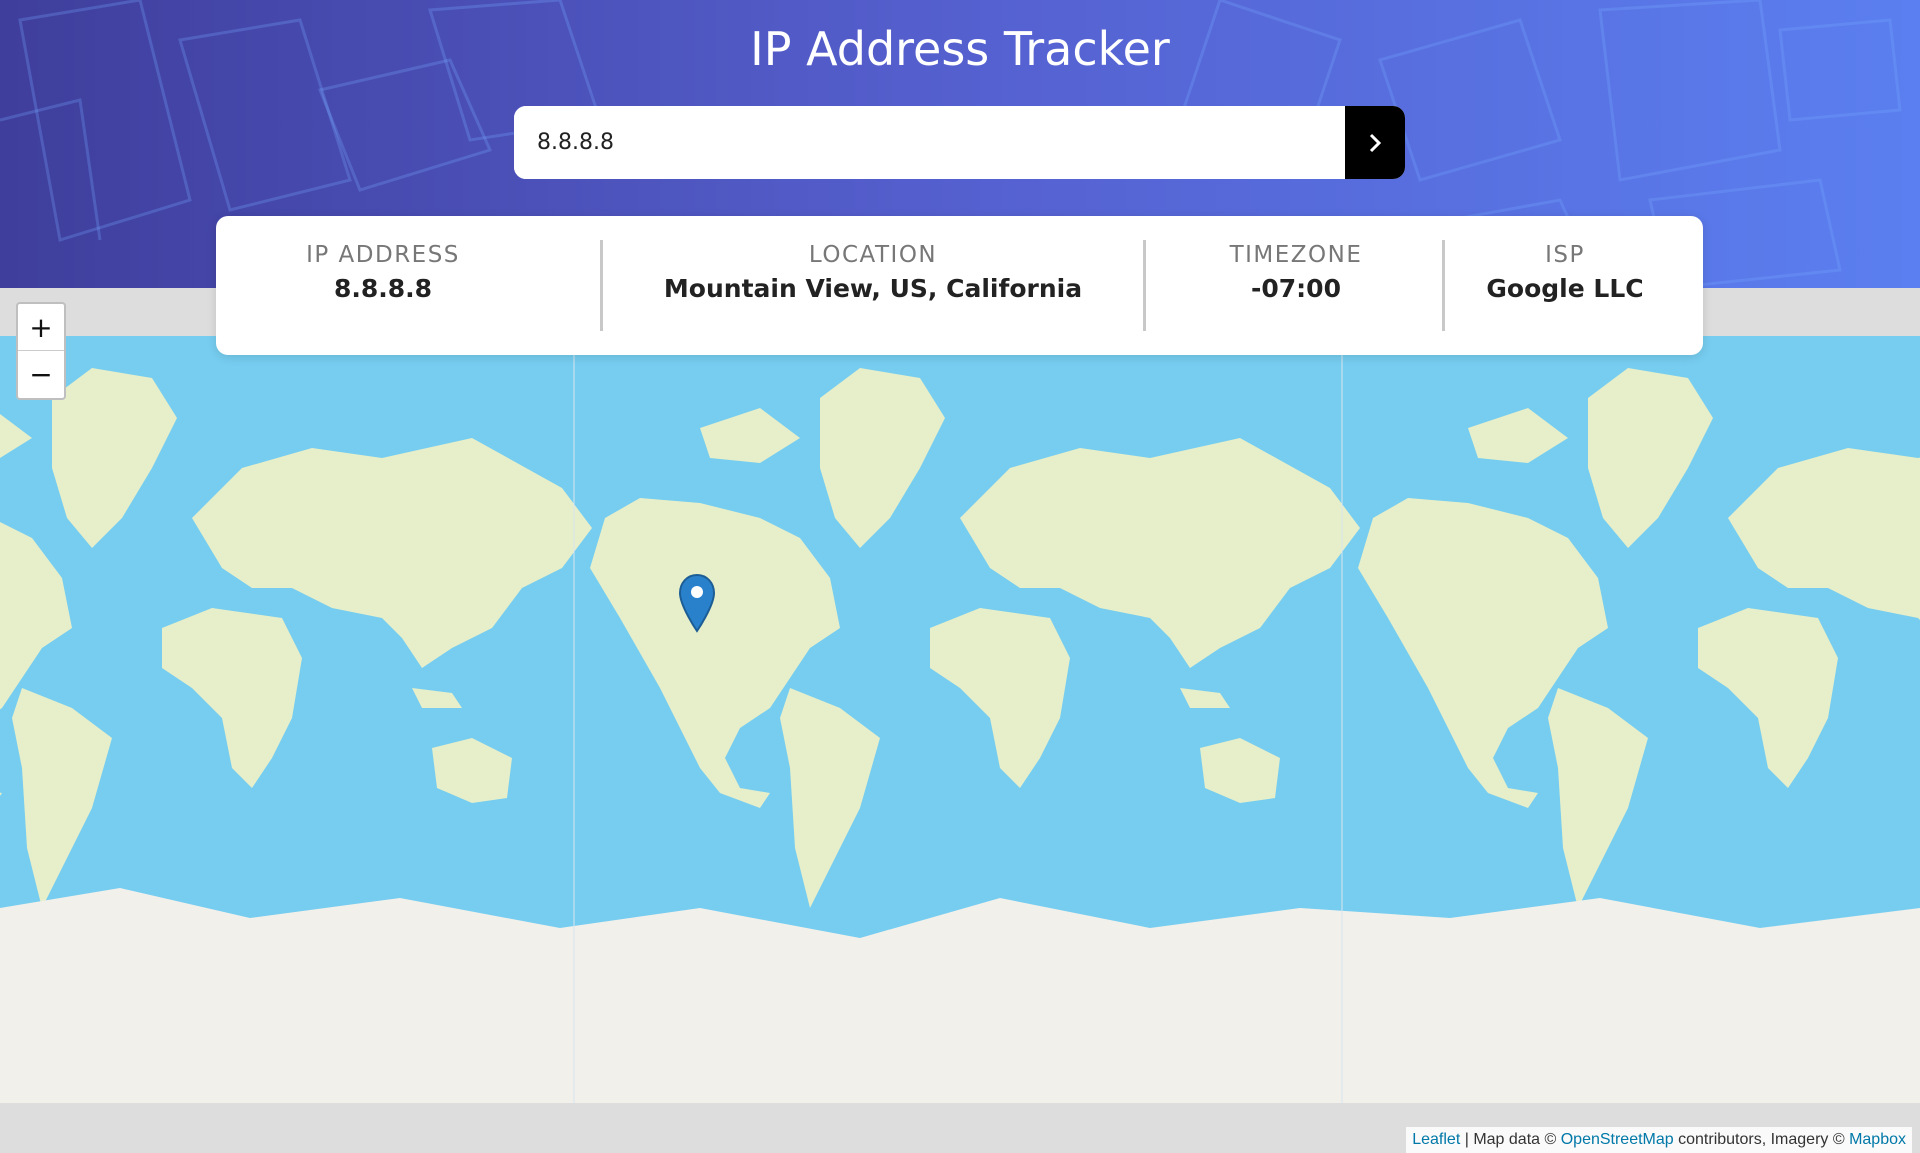 The height and width of the screenshot is (1153, 1920). What do you see at coordinates (1510, 1139) in the screenshot?
I see `attribution-text: | Map data ©` at bounding box center [1510, 1139].